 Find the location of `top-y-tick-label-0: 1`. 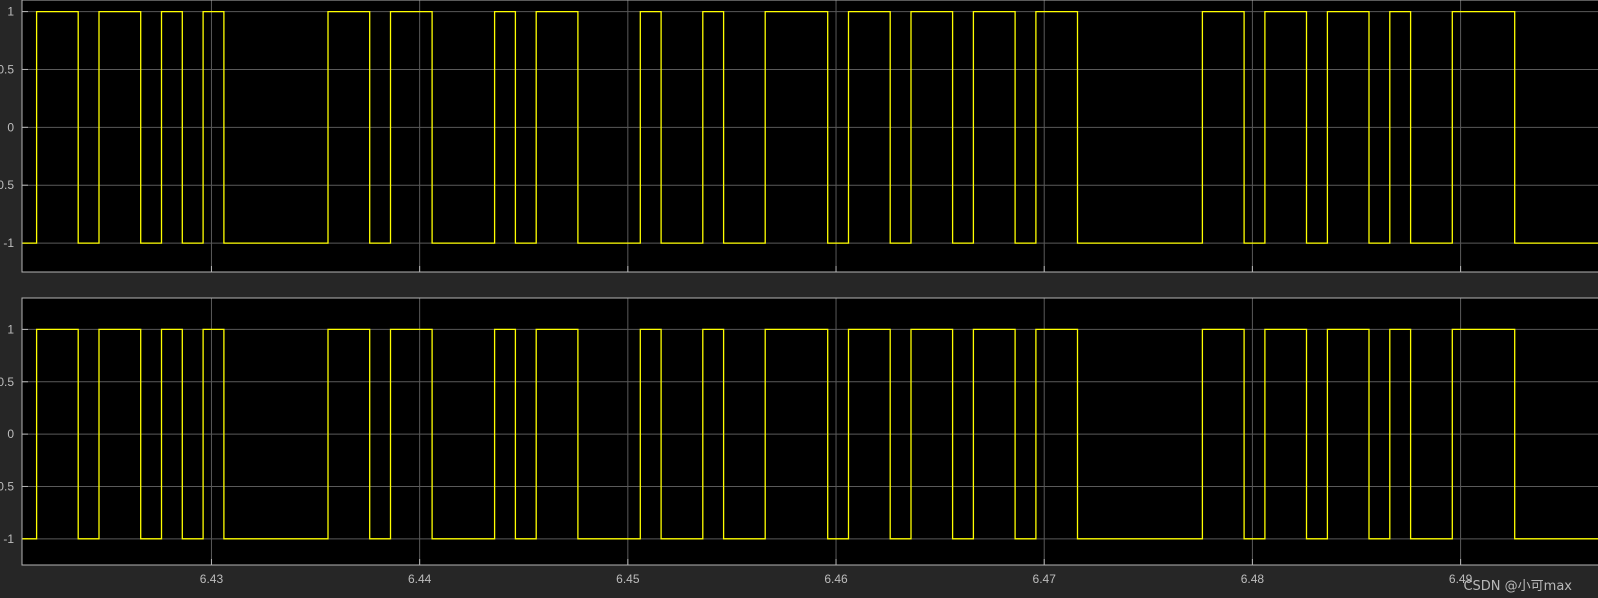

top-y-tick-label-0: 1 is located at coordinates (10, 12).